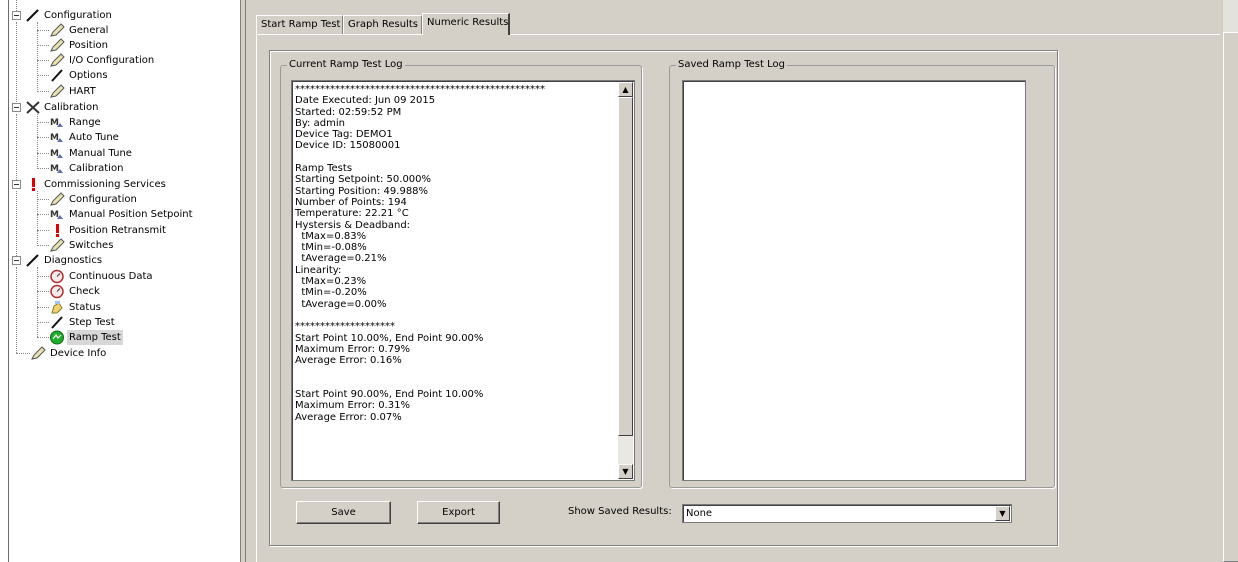 This screenshot has width=1238, height=562. I want to click on scroll-down-icon: ▼, so click(625, 471).